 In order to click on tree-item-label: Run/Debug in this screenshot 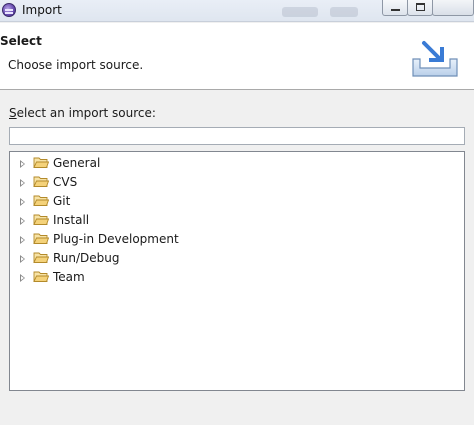, I will do `click(86, 258)`.